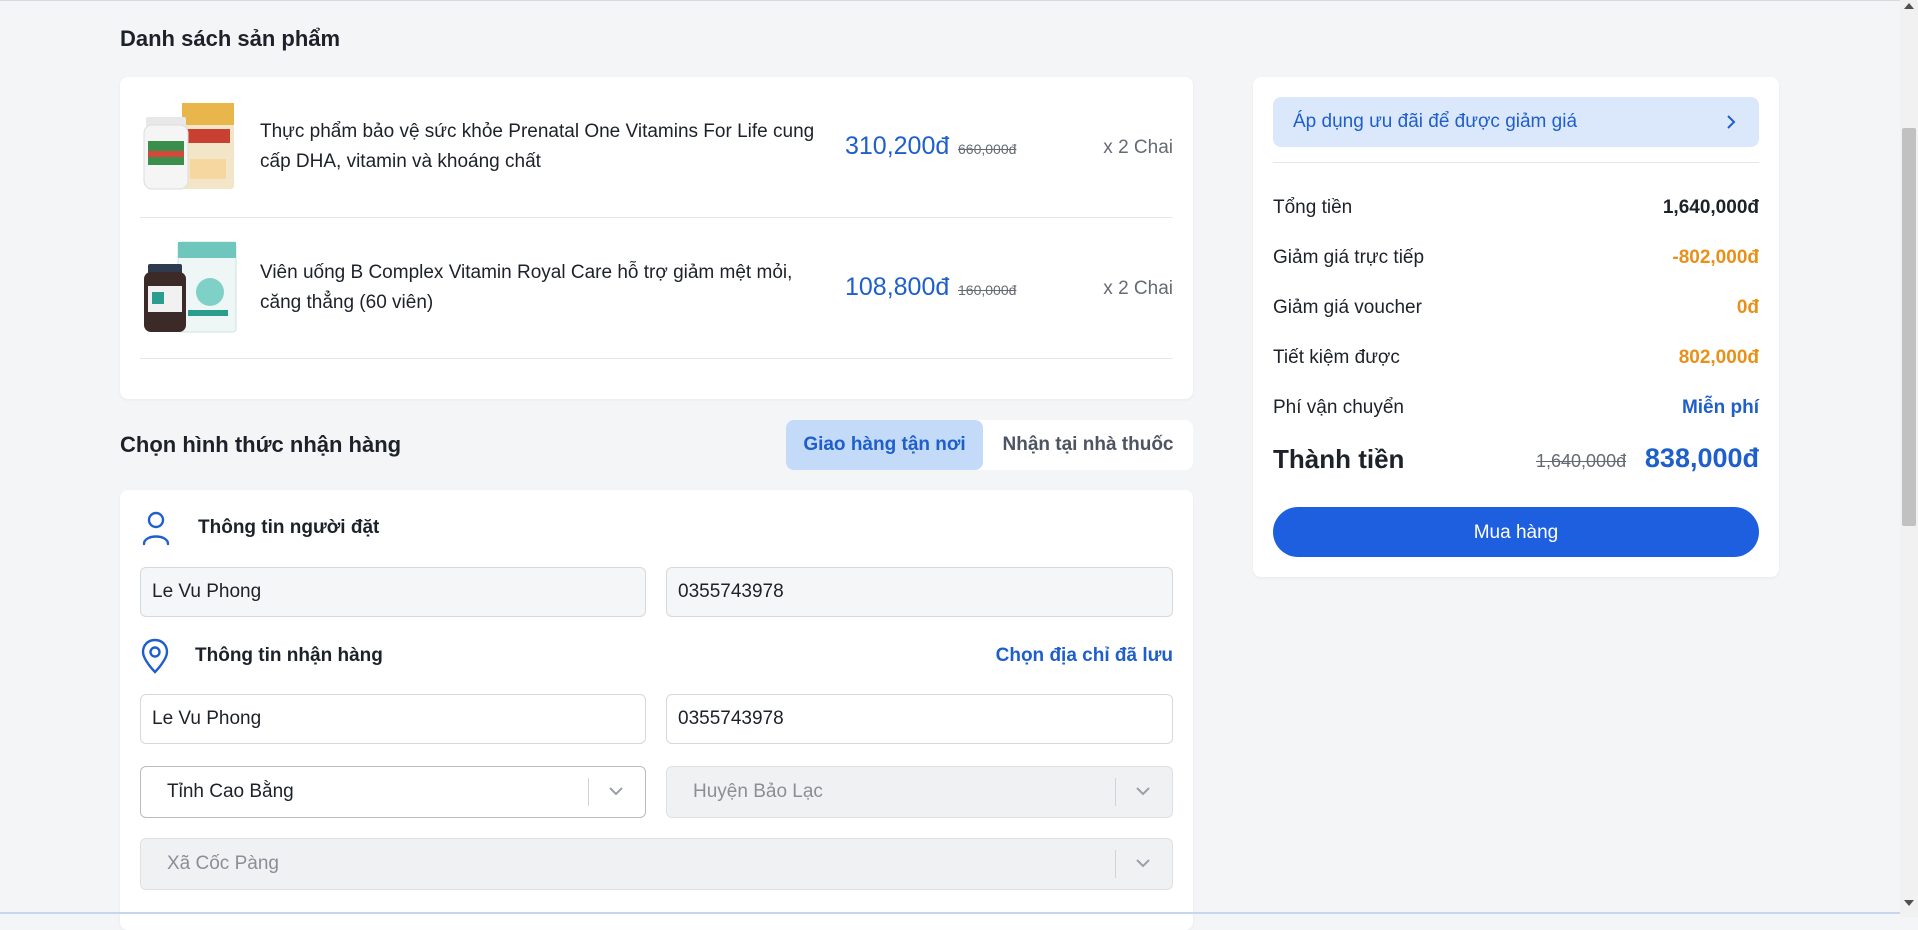 This screenshot has width=1918, height=930. Describe the element at coordinates (987, 149) in the screenshot. I see `product-old-price: 660,000đ` at that location.